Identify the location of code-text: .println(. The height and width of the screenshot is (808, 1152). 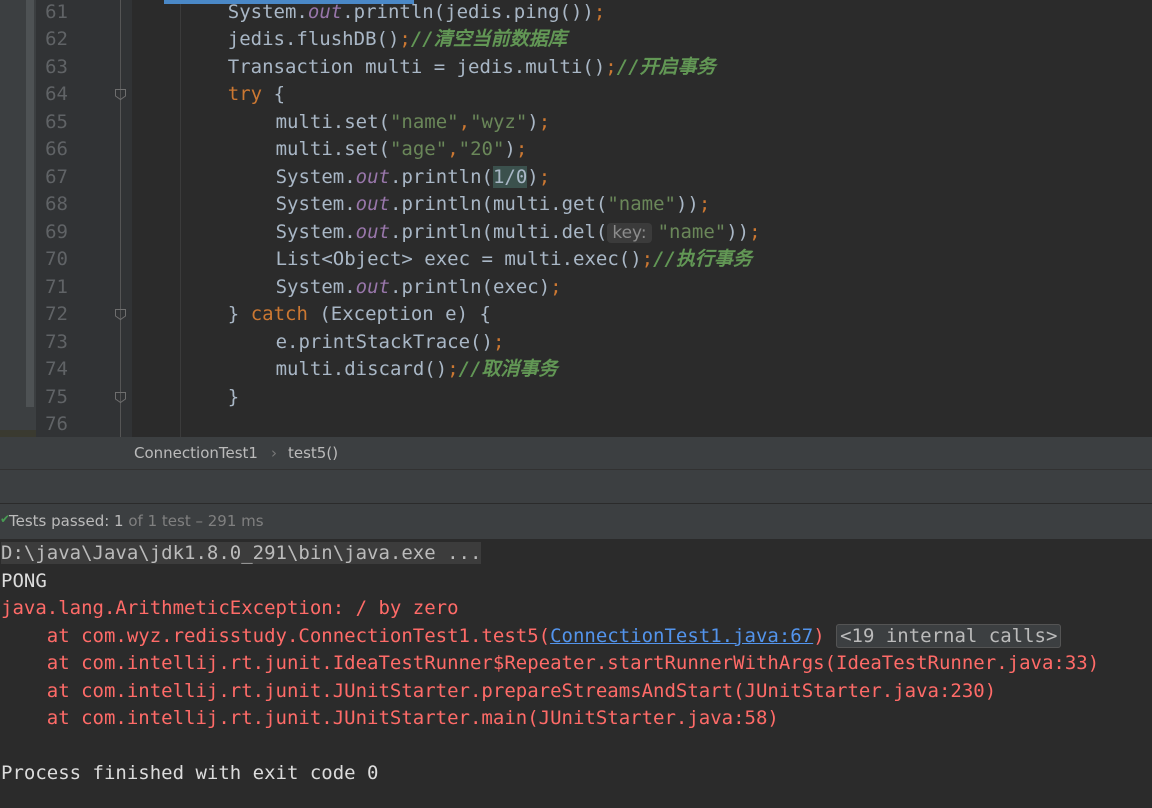
(441, 176).